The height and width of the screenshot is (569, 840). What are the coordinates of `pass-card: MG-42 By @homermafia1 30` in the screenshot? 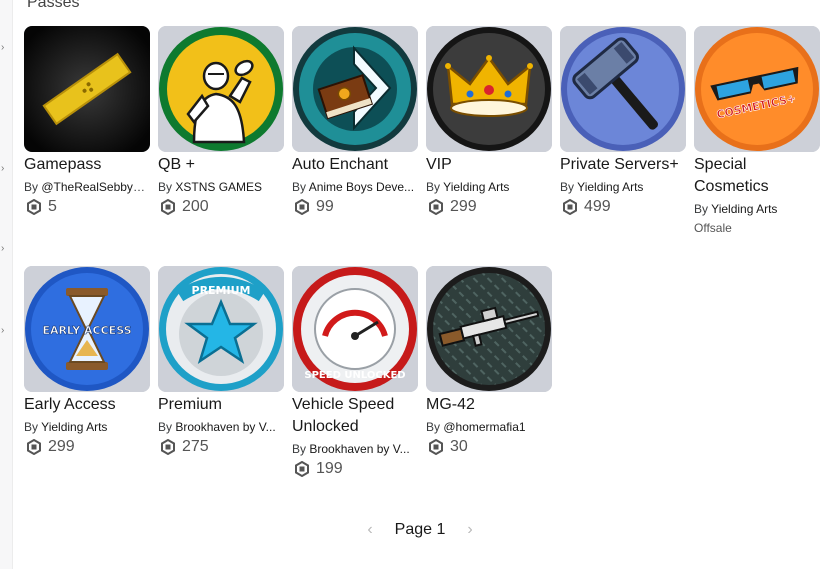 It's located at (489, 361).